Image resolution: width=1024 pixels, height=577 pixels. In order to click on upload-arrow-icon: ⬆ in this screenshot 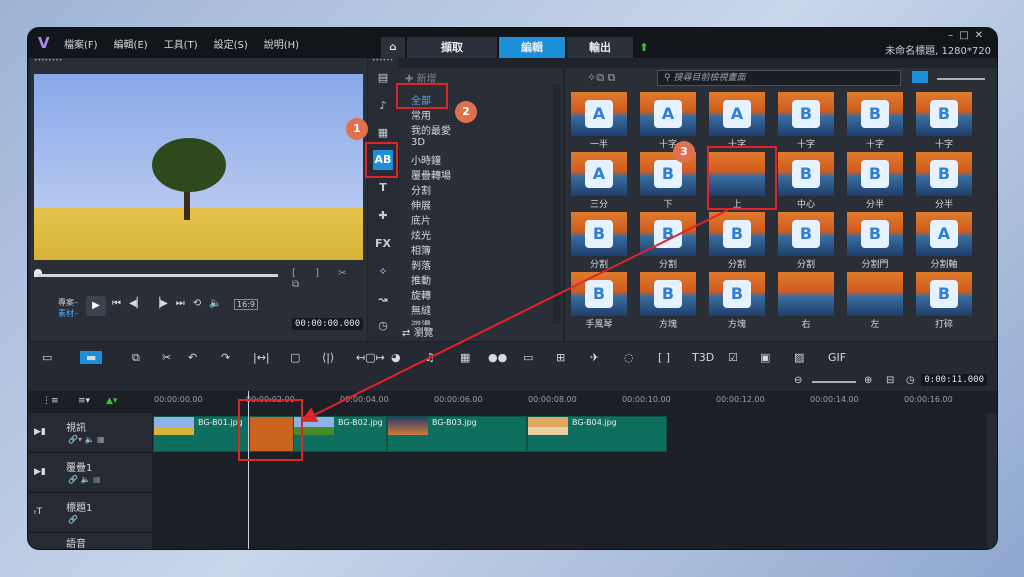, I will do `click(644, 47)`.